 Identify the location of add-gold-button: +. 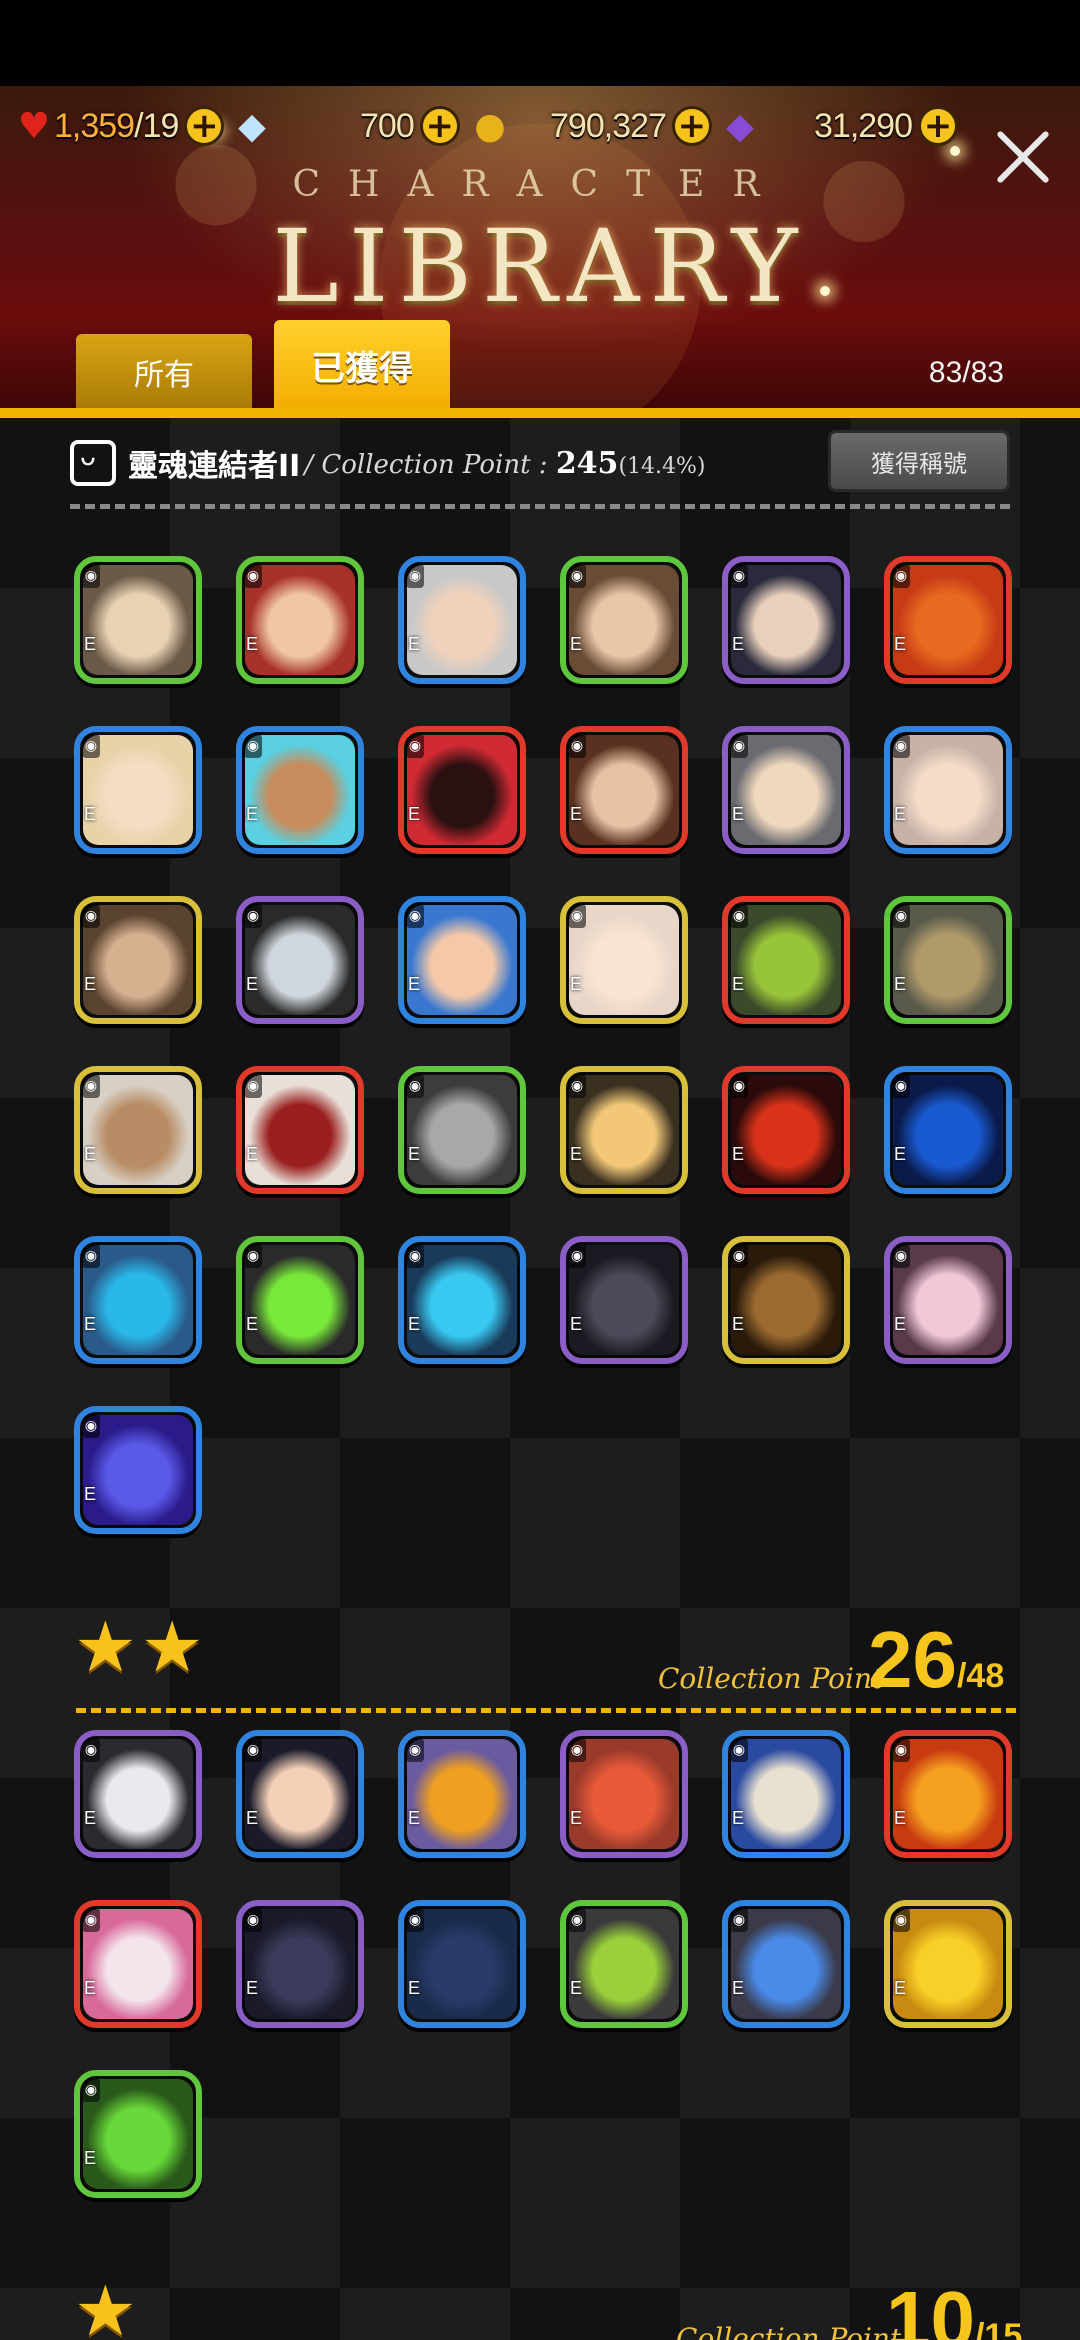
(691, 126).